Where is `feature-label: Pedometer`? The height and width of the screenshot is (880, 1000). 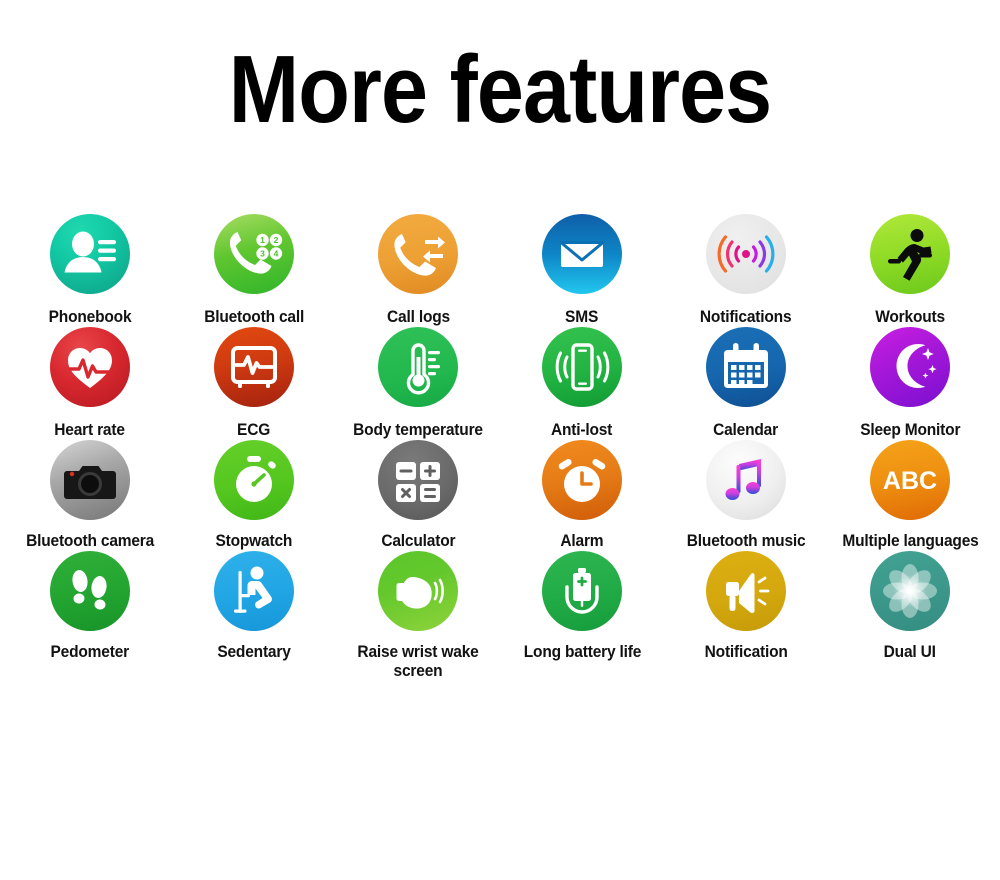
feature-label: Pedometer is located at coordinates (90, 652).